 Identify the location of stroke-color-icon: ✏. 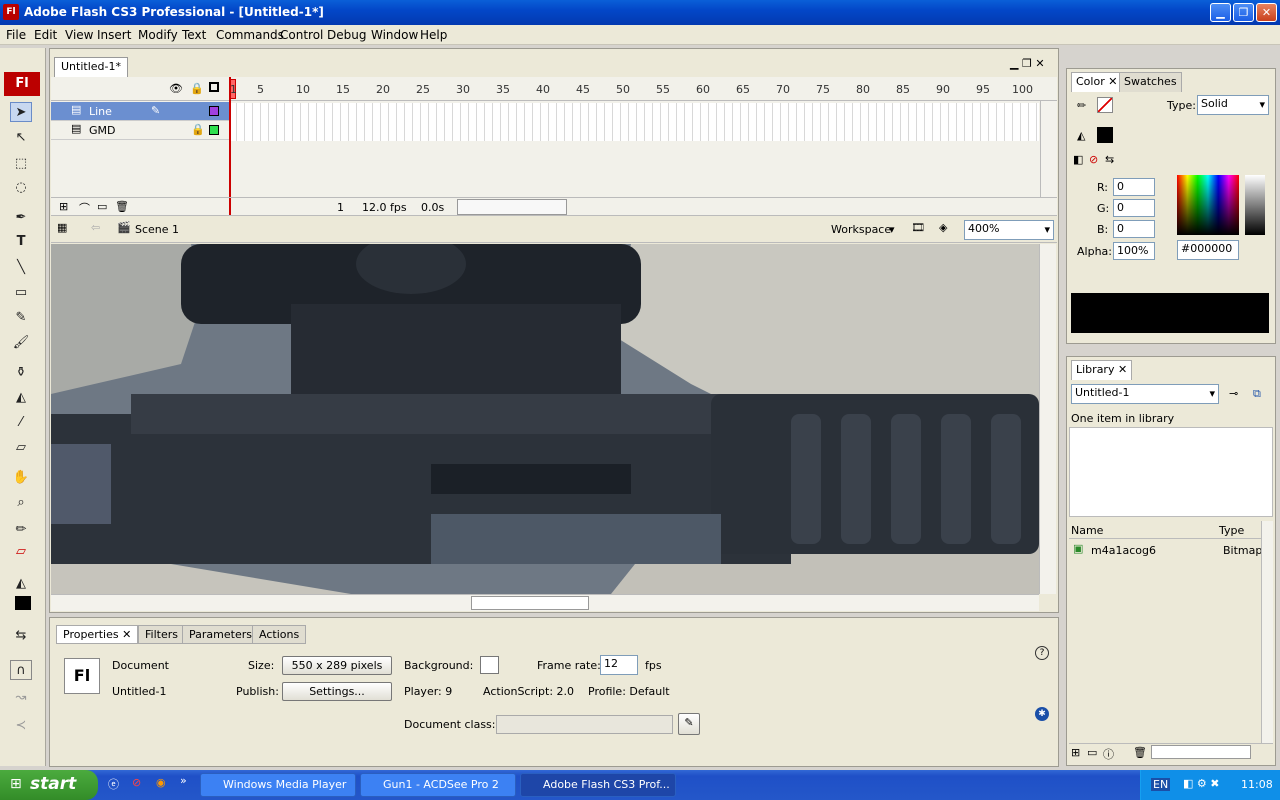
(21, 530).